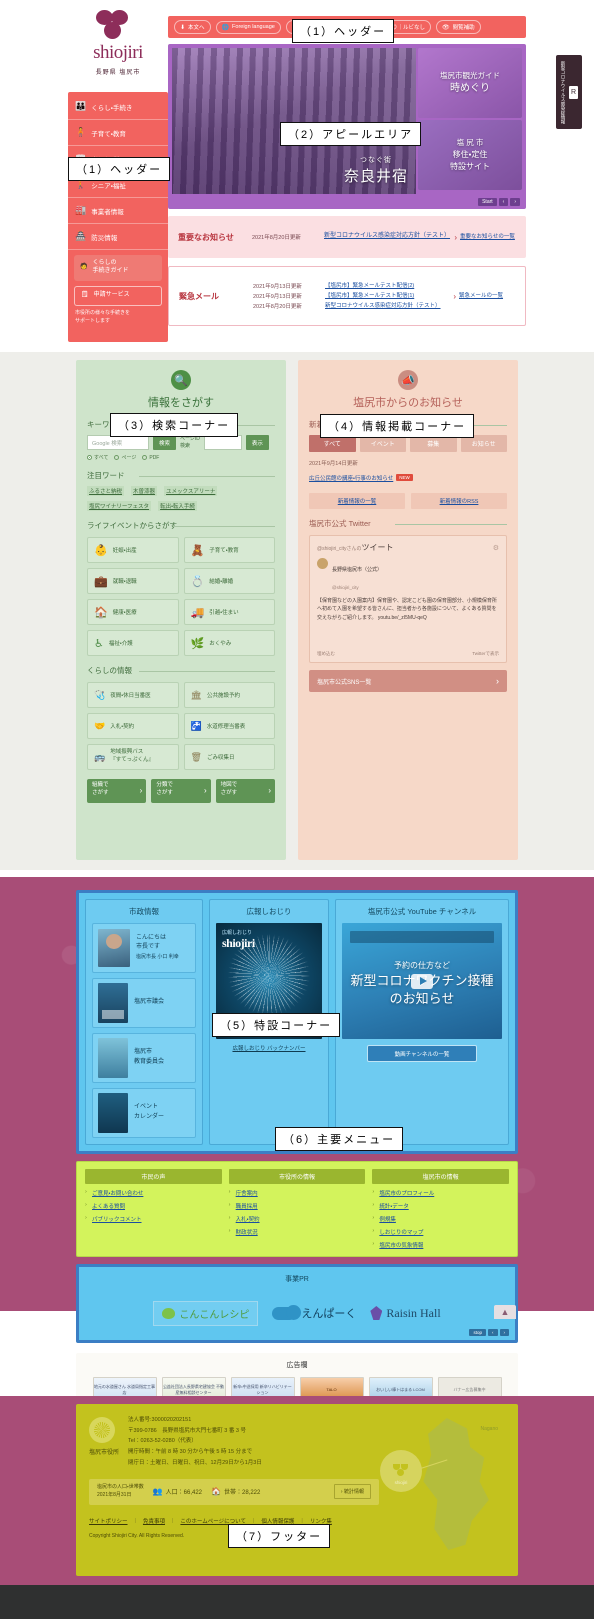  Describe the element at coordinates (487, 296) in the screenshot. I see `emergency-mail-more-link: 緊急メールの一覧` at that location.